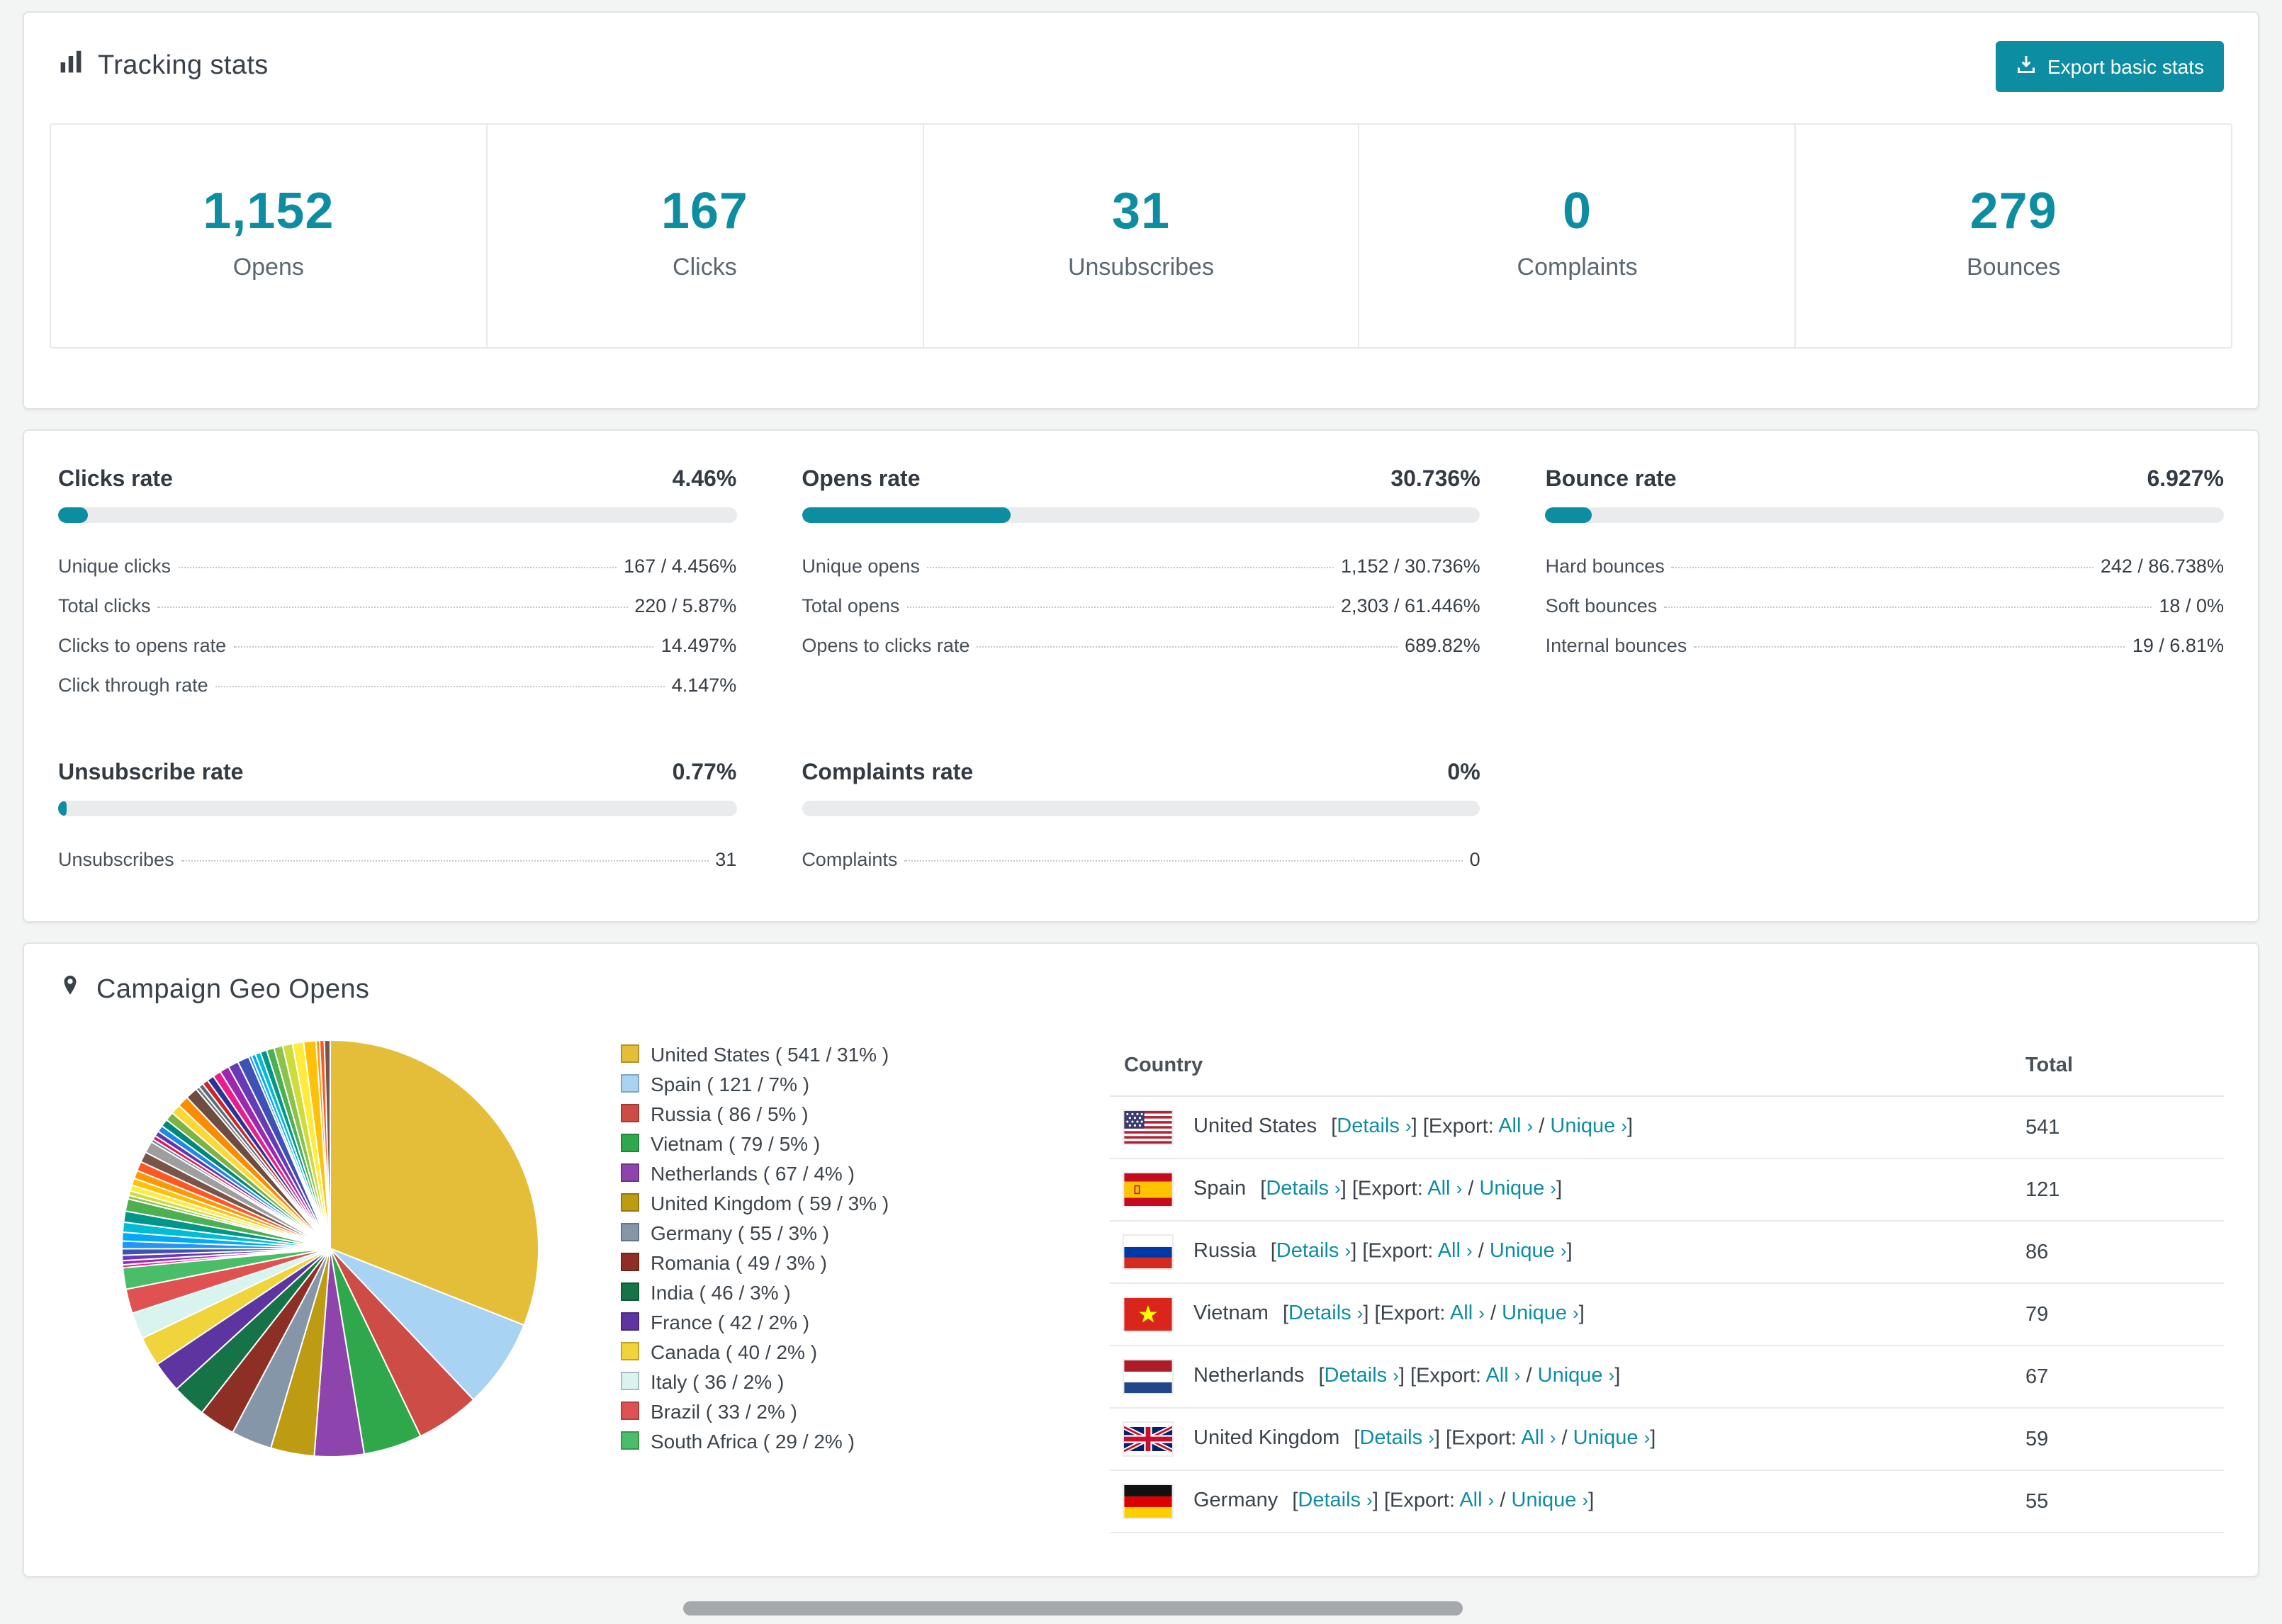  Describe the element at coordinates (1148, 1127) in the screenshot. I see `us-flag-icon` at that location.